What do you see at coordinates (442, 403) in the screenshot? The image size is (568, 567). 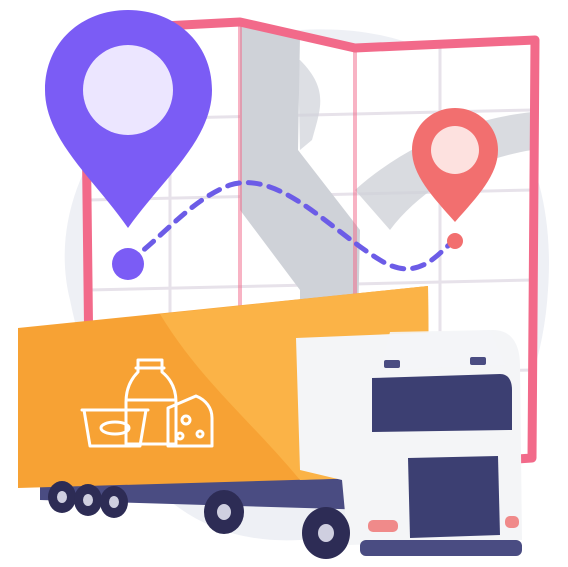 I see `truck-windshield` at bounding box center [442, 403].